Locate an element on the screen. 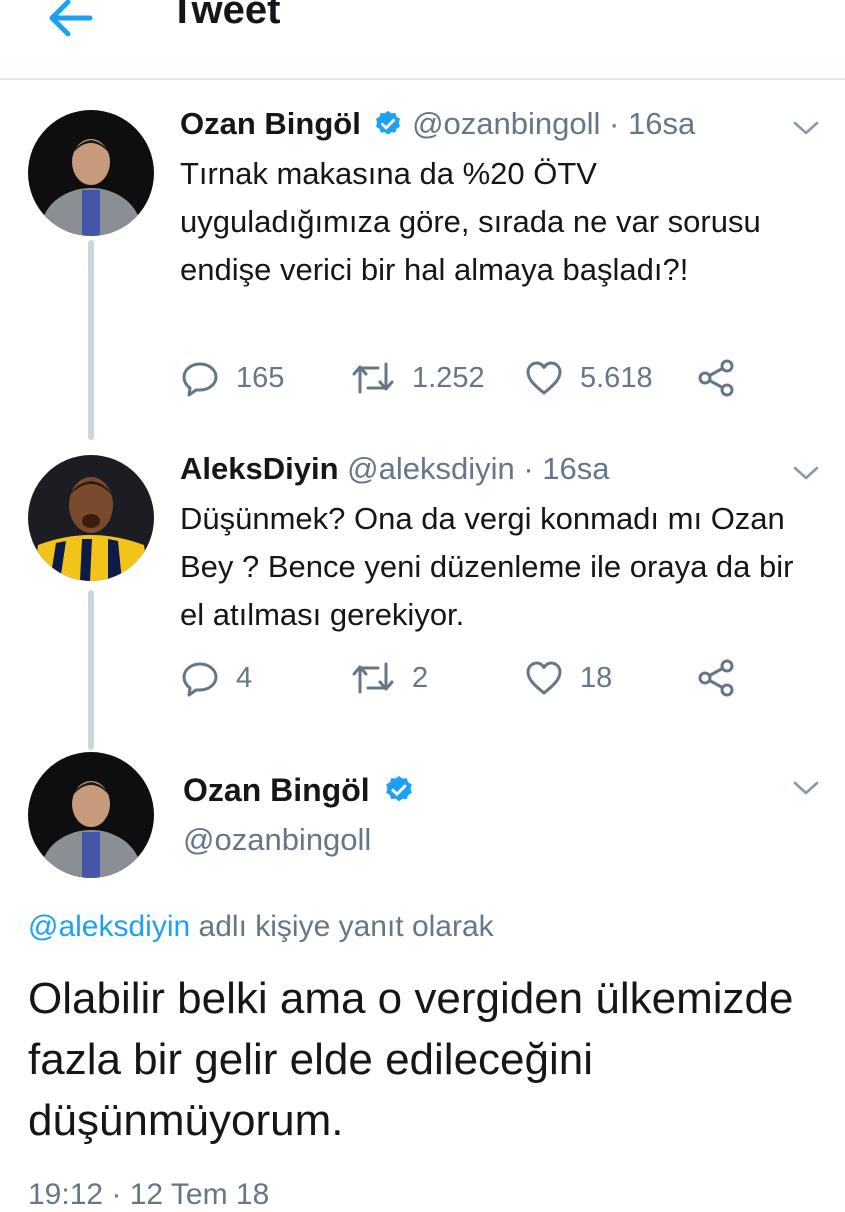 The height and width of the screenshot is (1212, 845). author-handle: @aleksdiyin is located at coordinates (431, 468).